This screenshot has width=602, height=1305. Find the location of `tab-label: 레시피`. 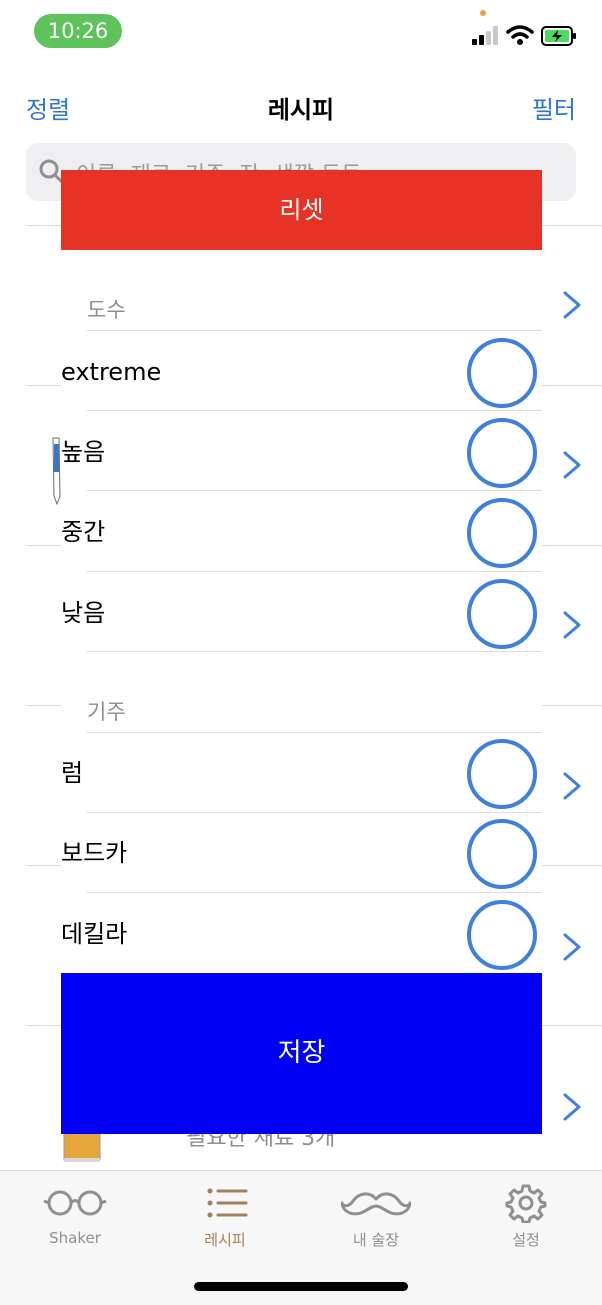

tab-label: 레시피 is located at coordinates (225, 1240).